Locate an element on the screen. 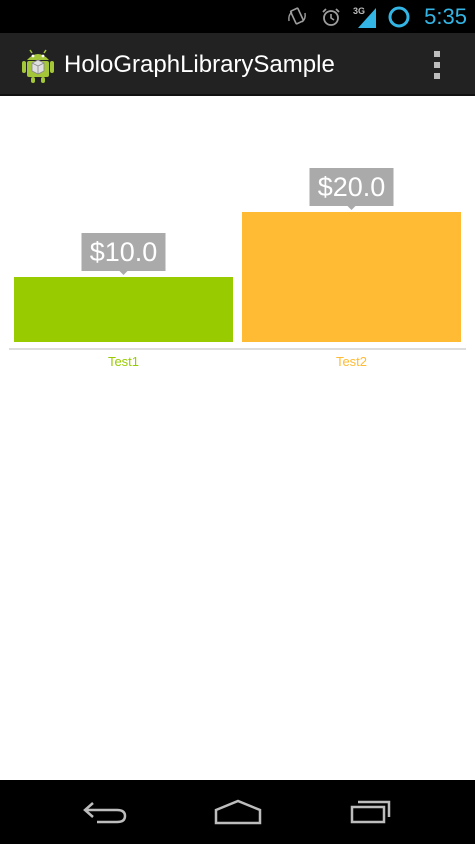  app-title: HoloGraphLibrarySample is located at coordinates (199, 64).